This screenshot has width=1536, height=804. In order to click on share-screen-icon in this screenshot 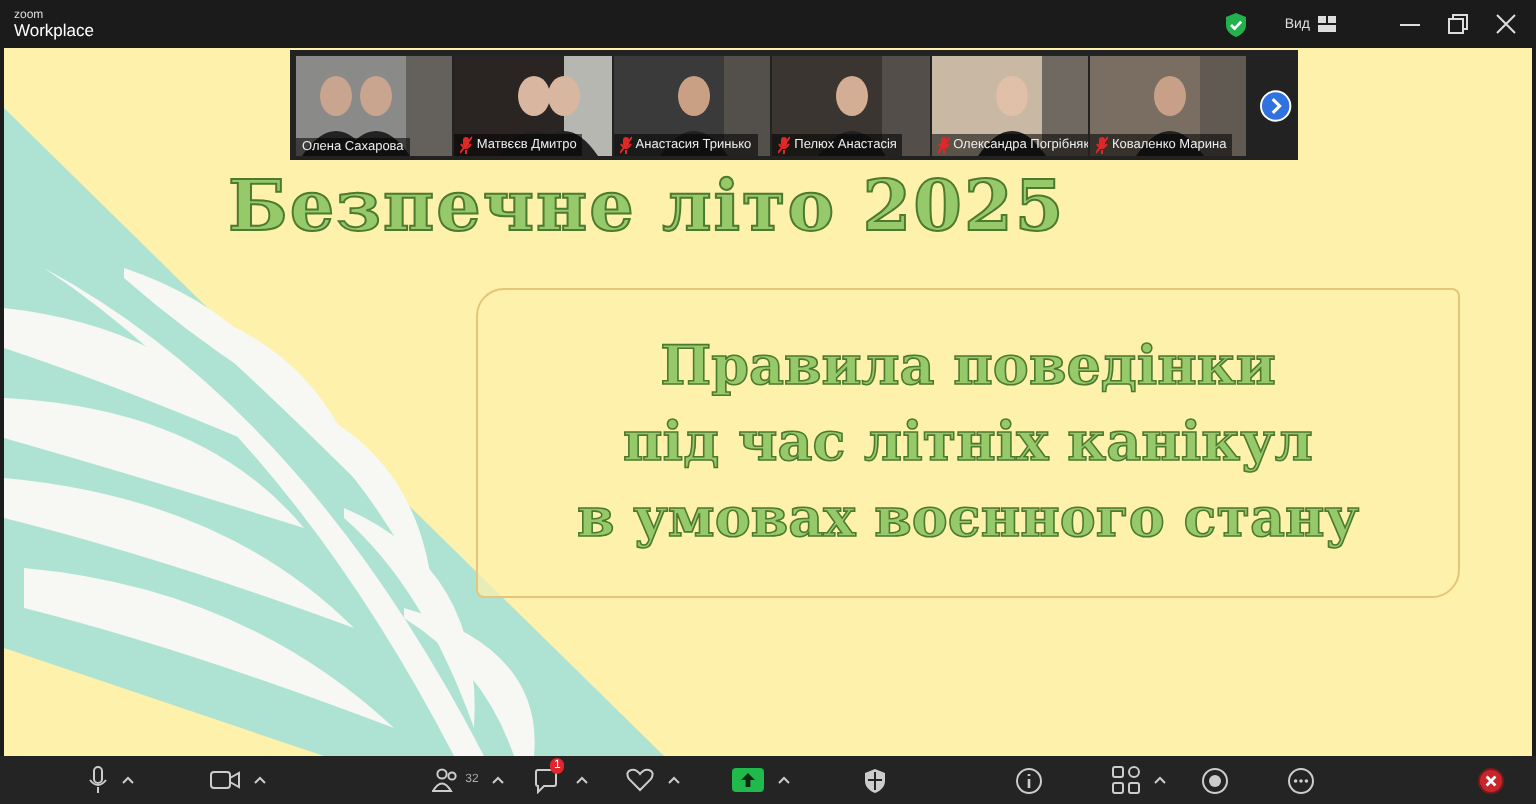, I will do `click(747, 780)`.